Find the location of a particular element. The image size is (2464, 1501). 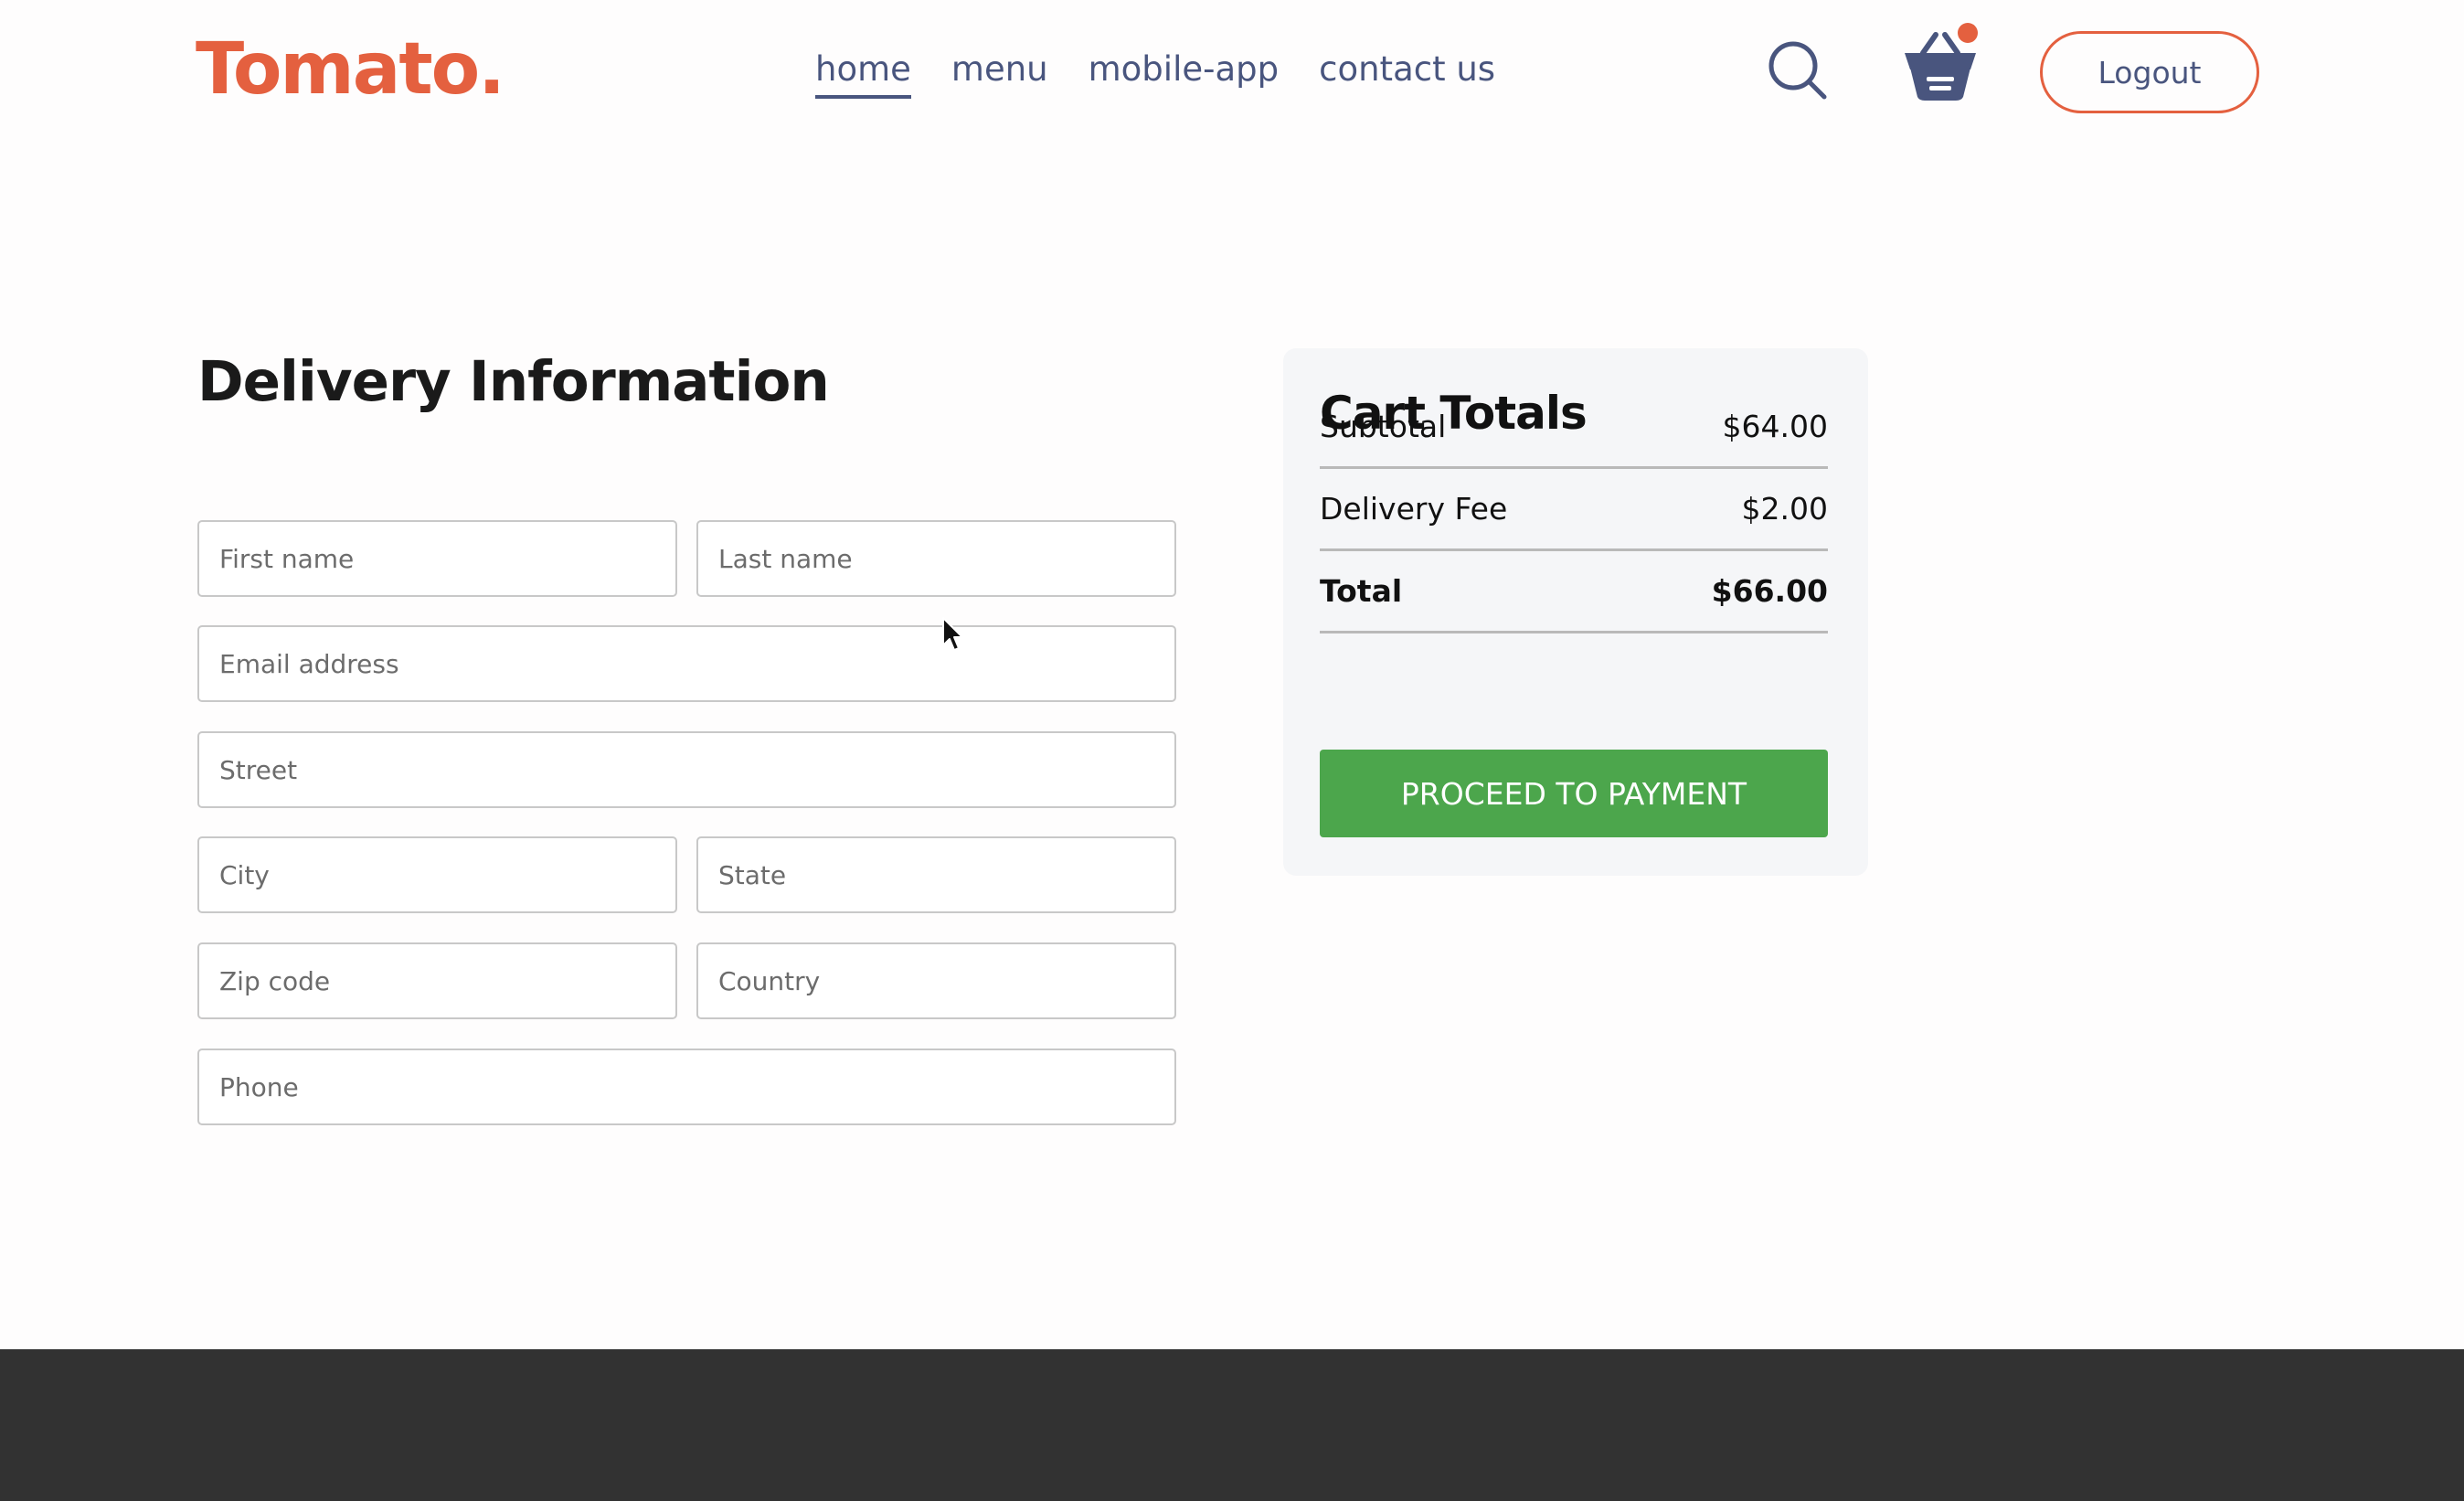

country-field is located at coordinates (936, 980).